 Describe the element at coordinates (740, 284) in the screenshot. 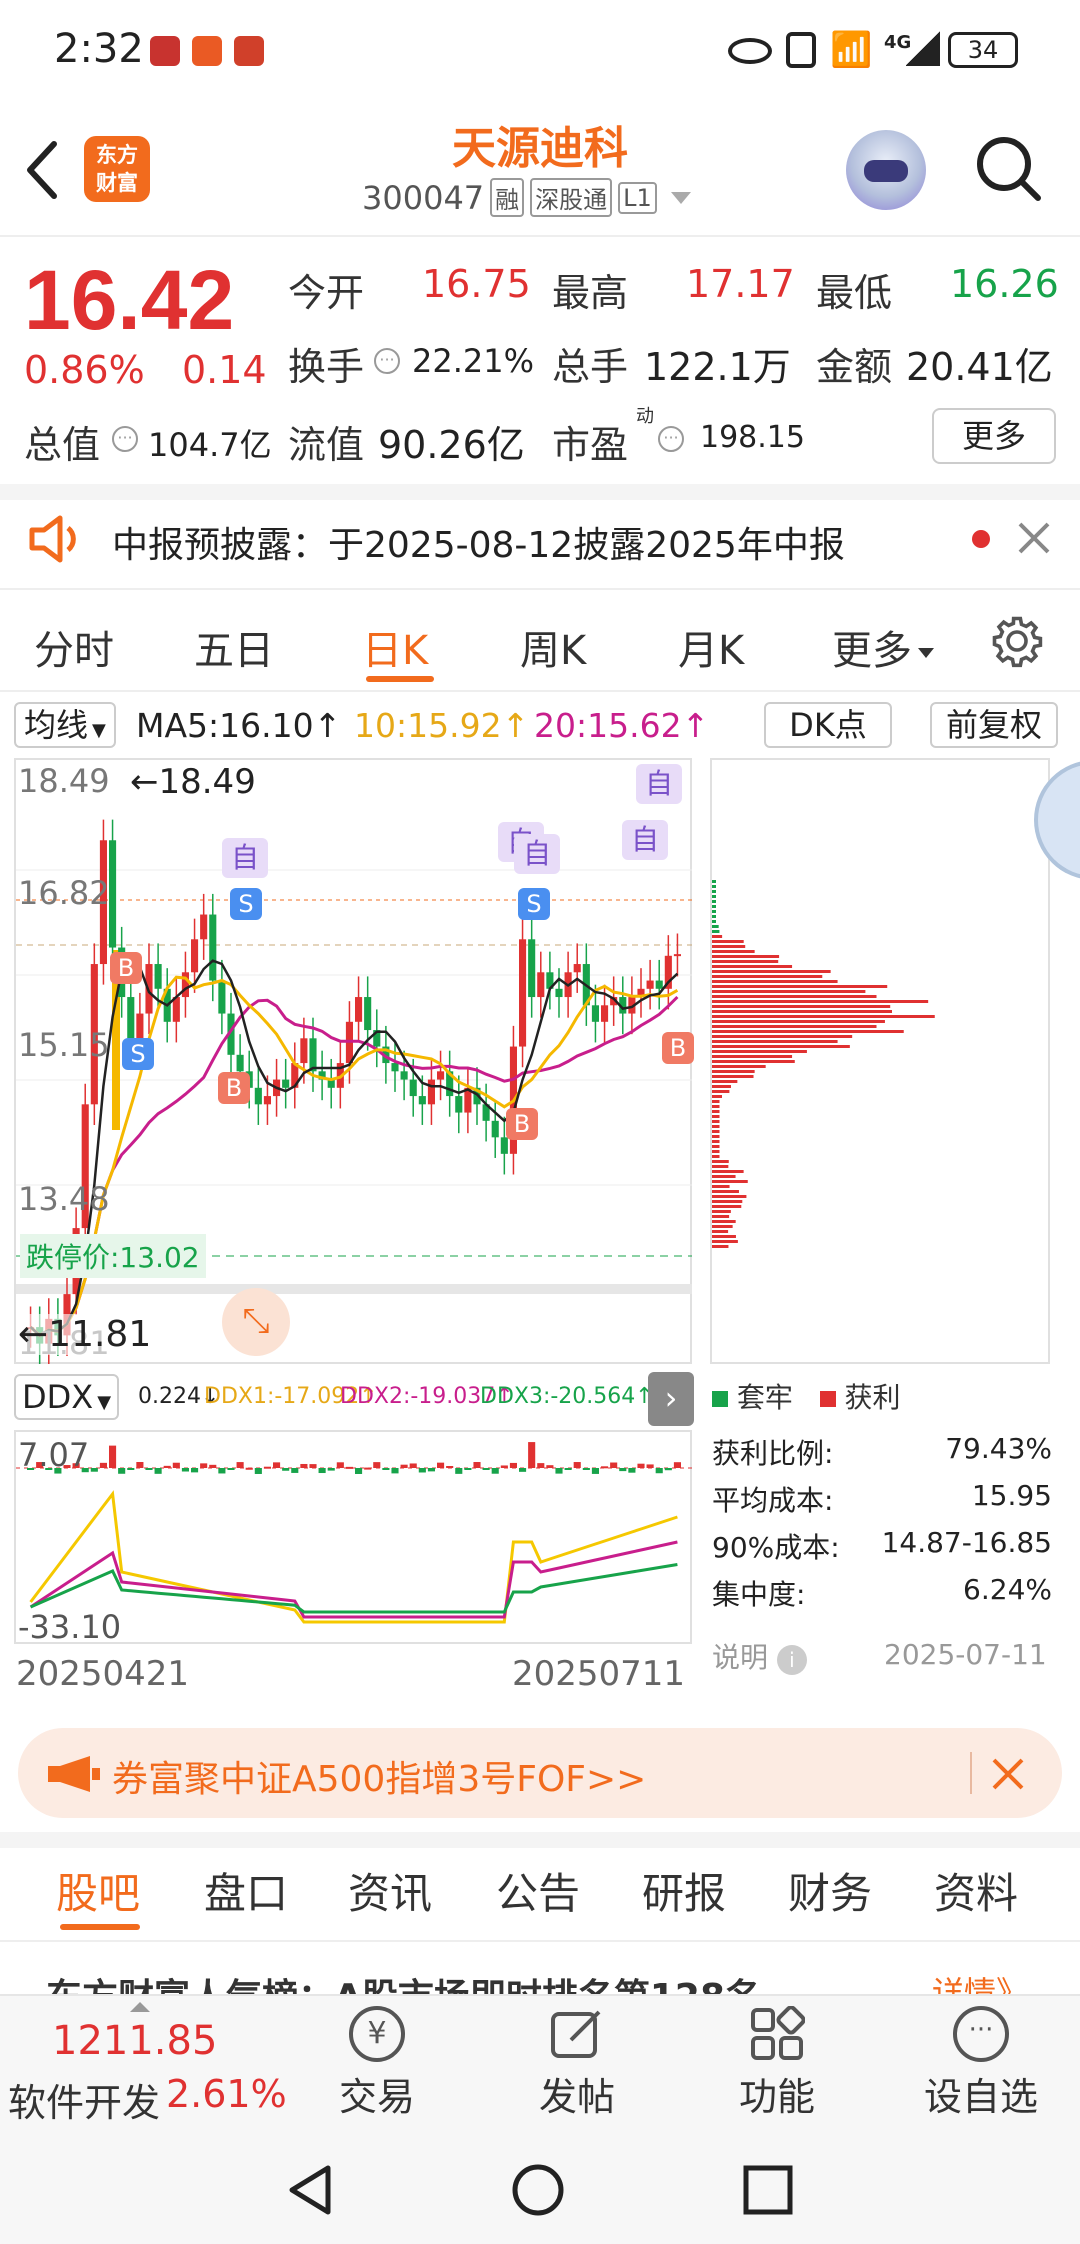

I see `high-value: 17.17` at that location.